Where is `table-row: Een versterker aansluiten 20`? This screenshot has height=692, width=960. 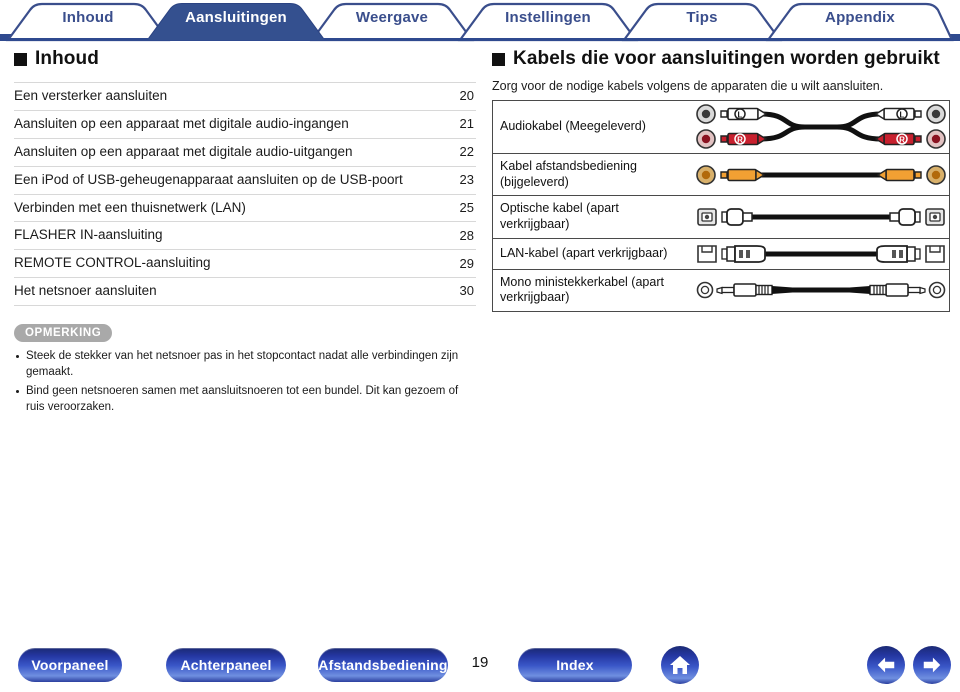 table-row: Een versterker aansluiten 20 is located at coordinates (245, 96).